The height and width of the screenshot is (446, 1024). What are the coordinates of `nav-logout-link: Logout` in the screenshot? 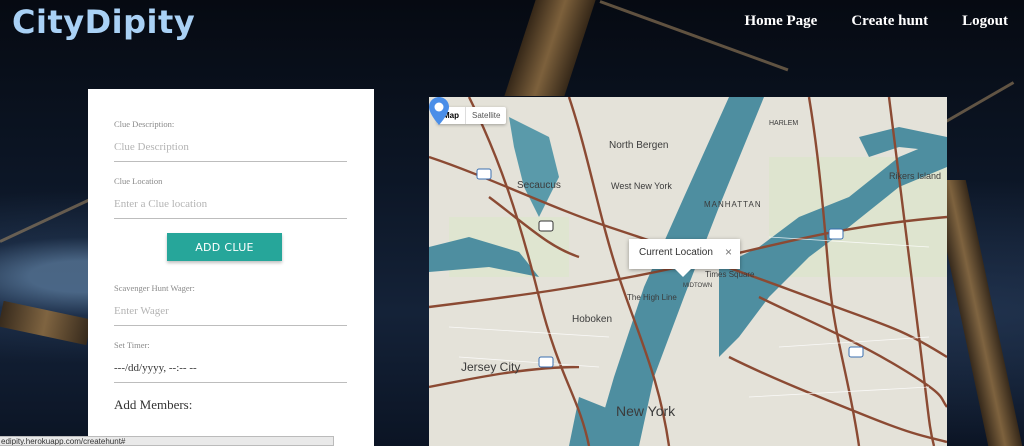 It's located at (985, 21).